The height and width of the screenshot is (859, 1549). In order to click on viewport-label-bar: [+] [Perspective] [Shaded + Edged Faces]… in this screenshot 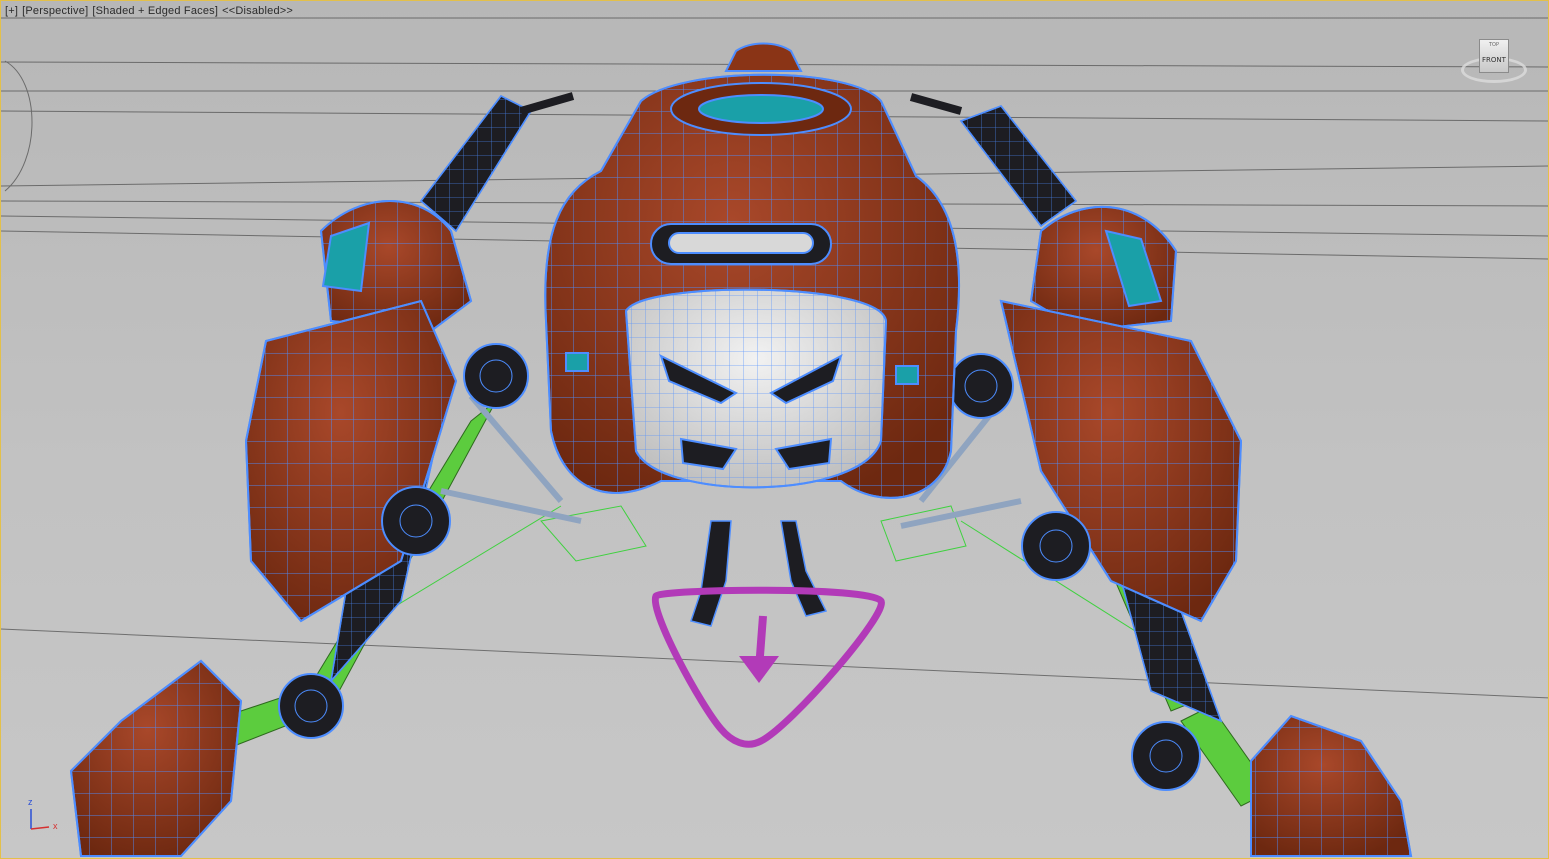, I will do `click(149, 13)`.